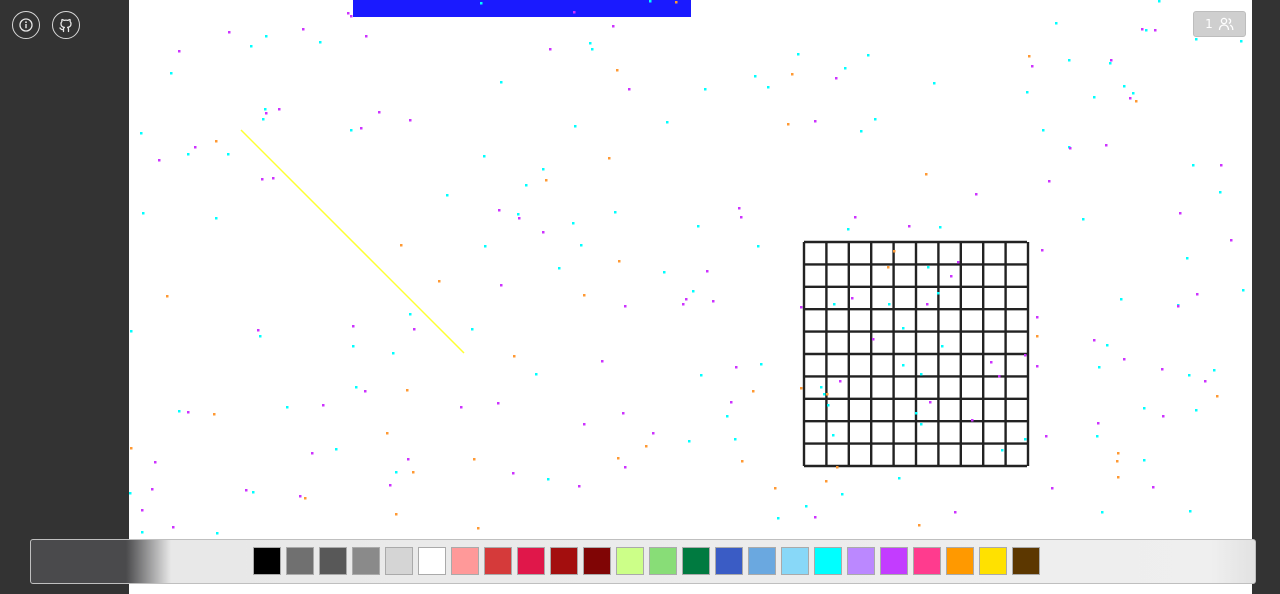  Describe the element at coordinates (26, 25) in the screenshot. I see `info-button` at that location.